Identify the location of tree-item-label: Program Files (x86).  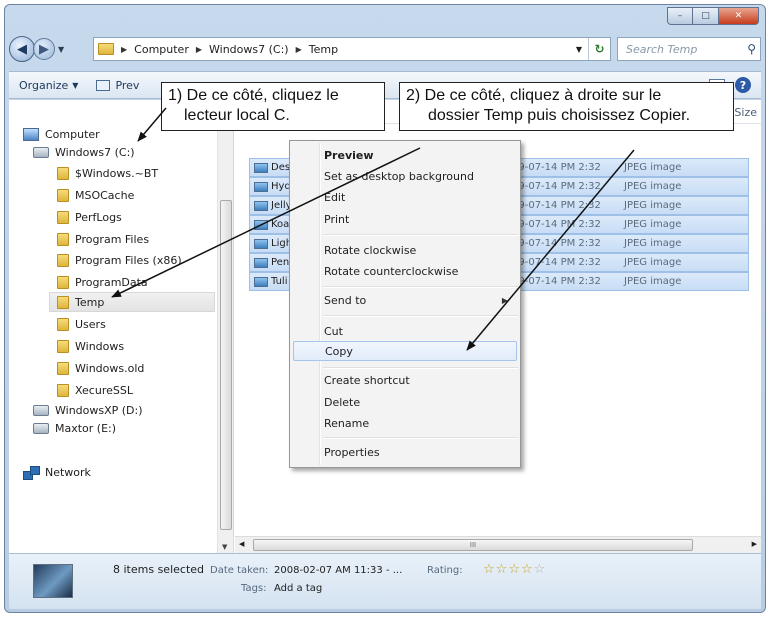
(128, 260).